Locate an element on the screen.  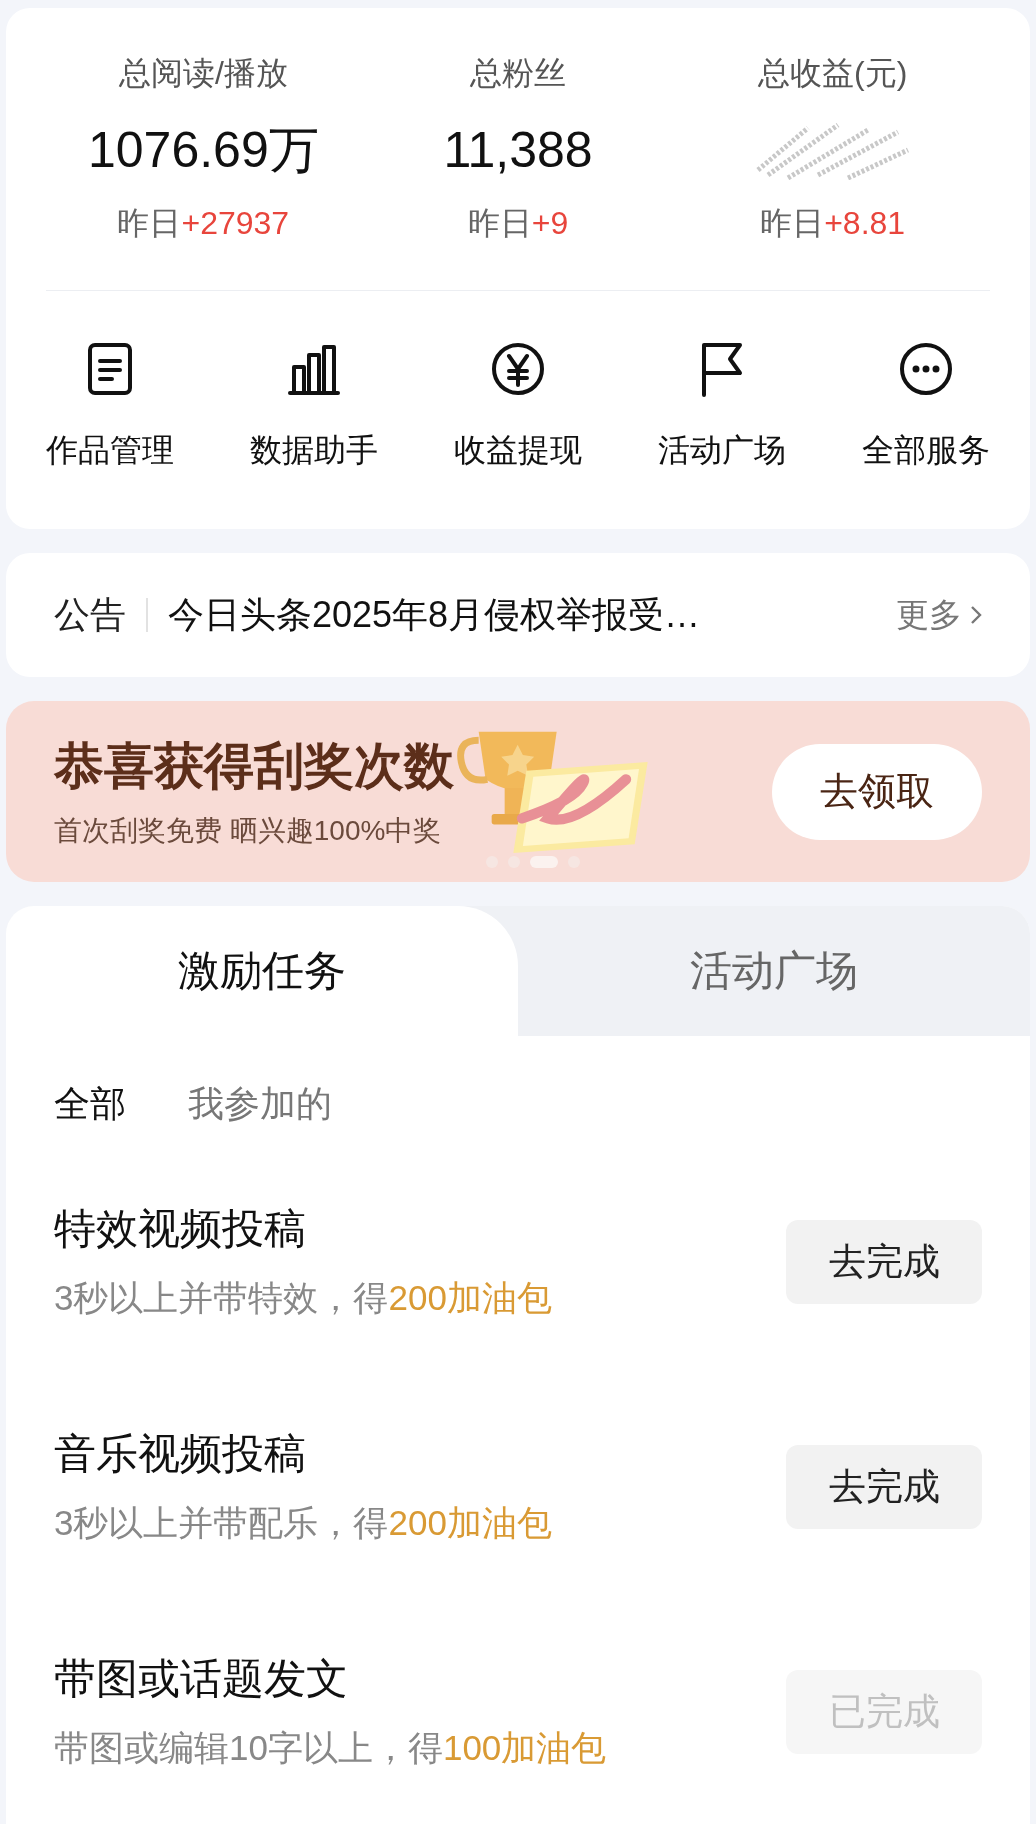
tab: 活动广场 is located at coordinates (774, 971).